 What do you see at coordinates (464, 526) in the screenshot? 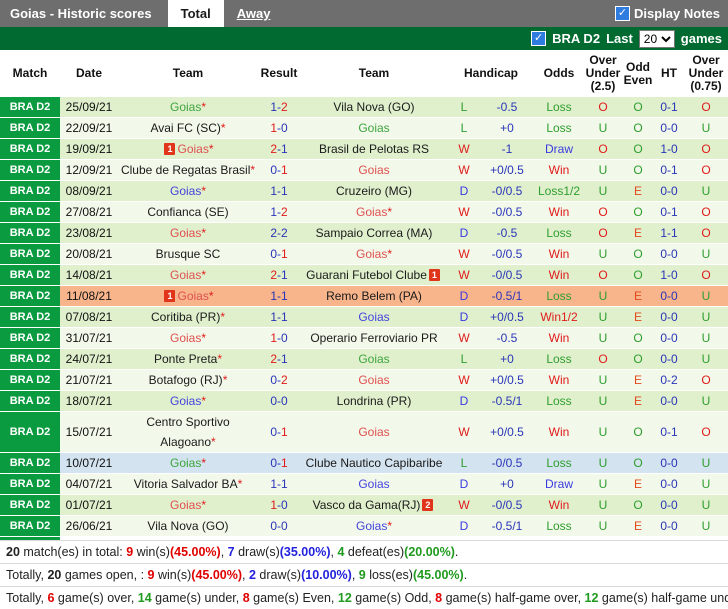
I see `result-letter-cell: D` at bounding box center [464, 526].